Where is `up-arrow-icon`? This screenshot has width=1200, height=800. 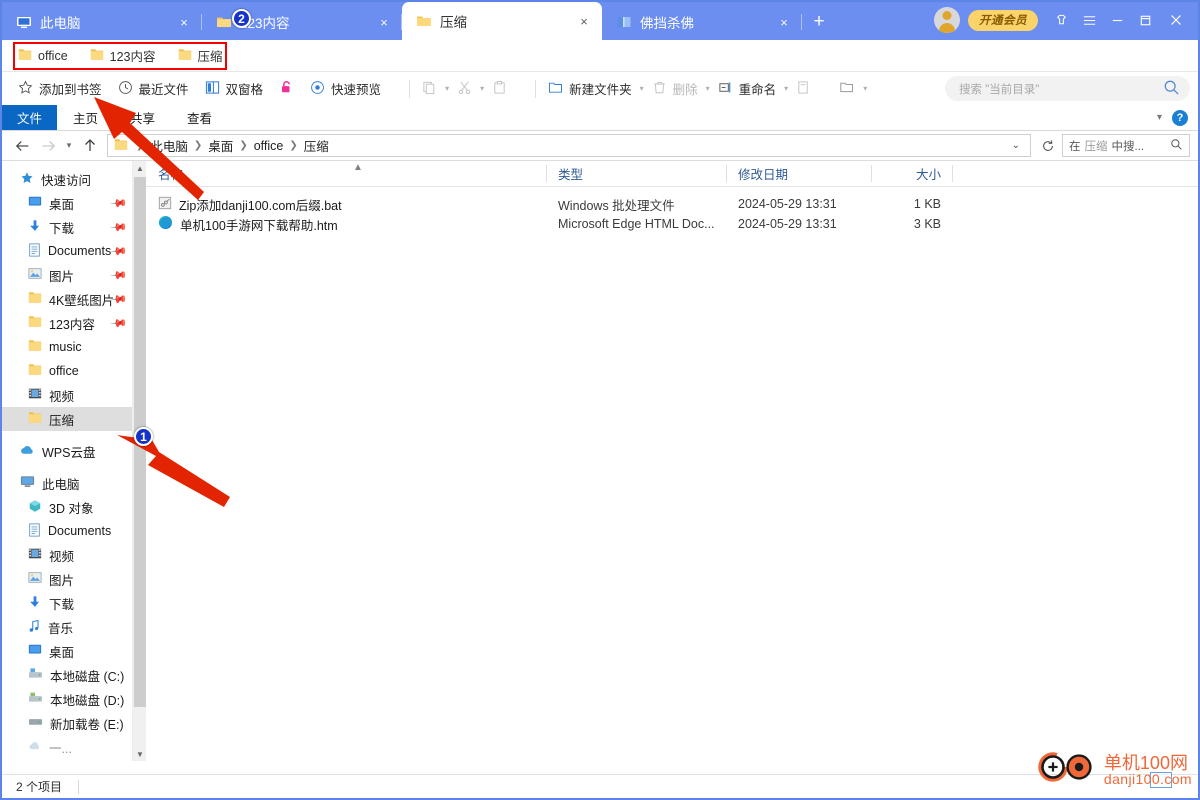 up-arrow-icon is located at coordinates (90, 146).